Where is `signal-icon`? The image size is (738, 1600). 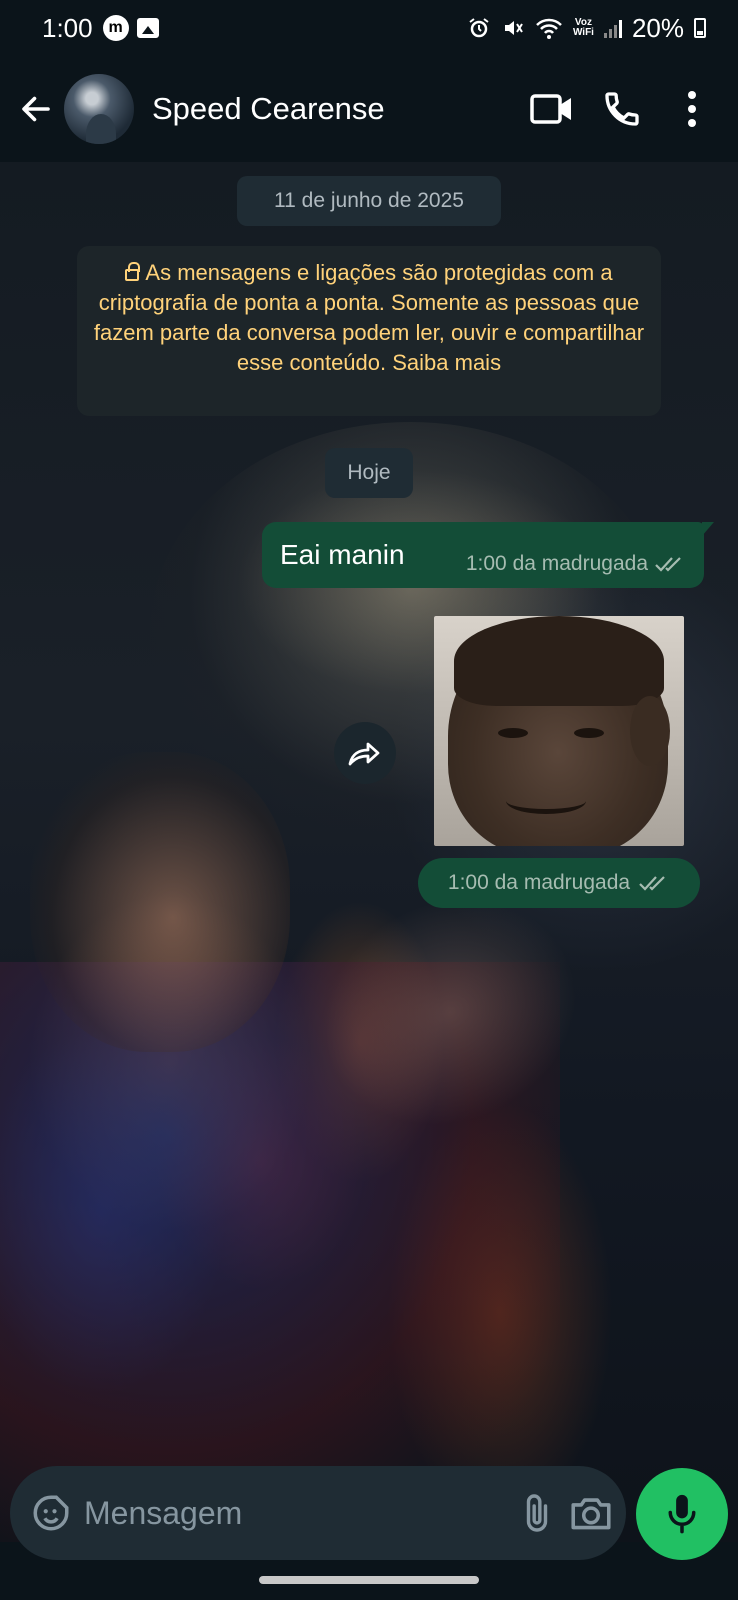 signal-icon is located at coordinates (612, 28).